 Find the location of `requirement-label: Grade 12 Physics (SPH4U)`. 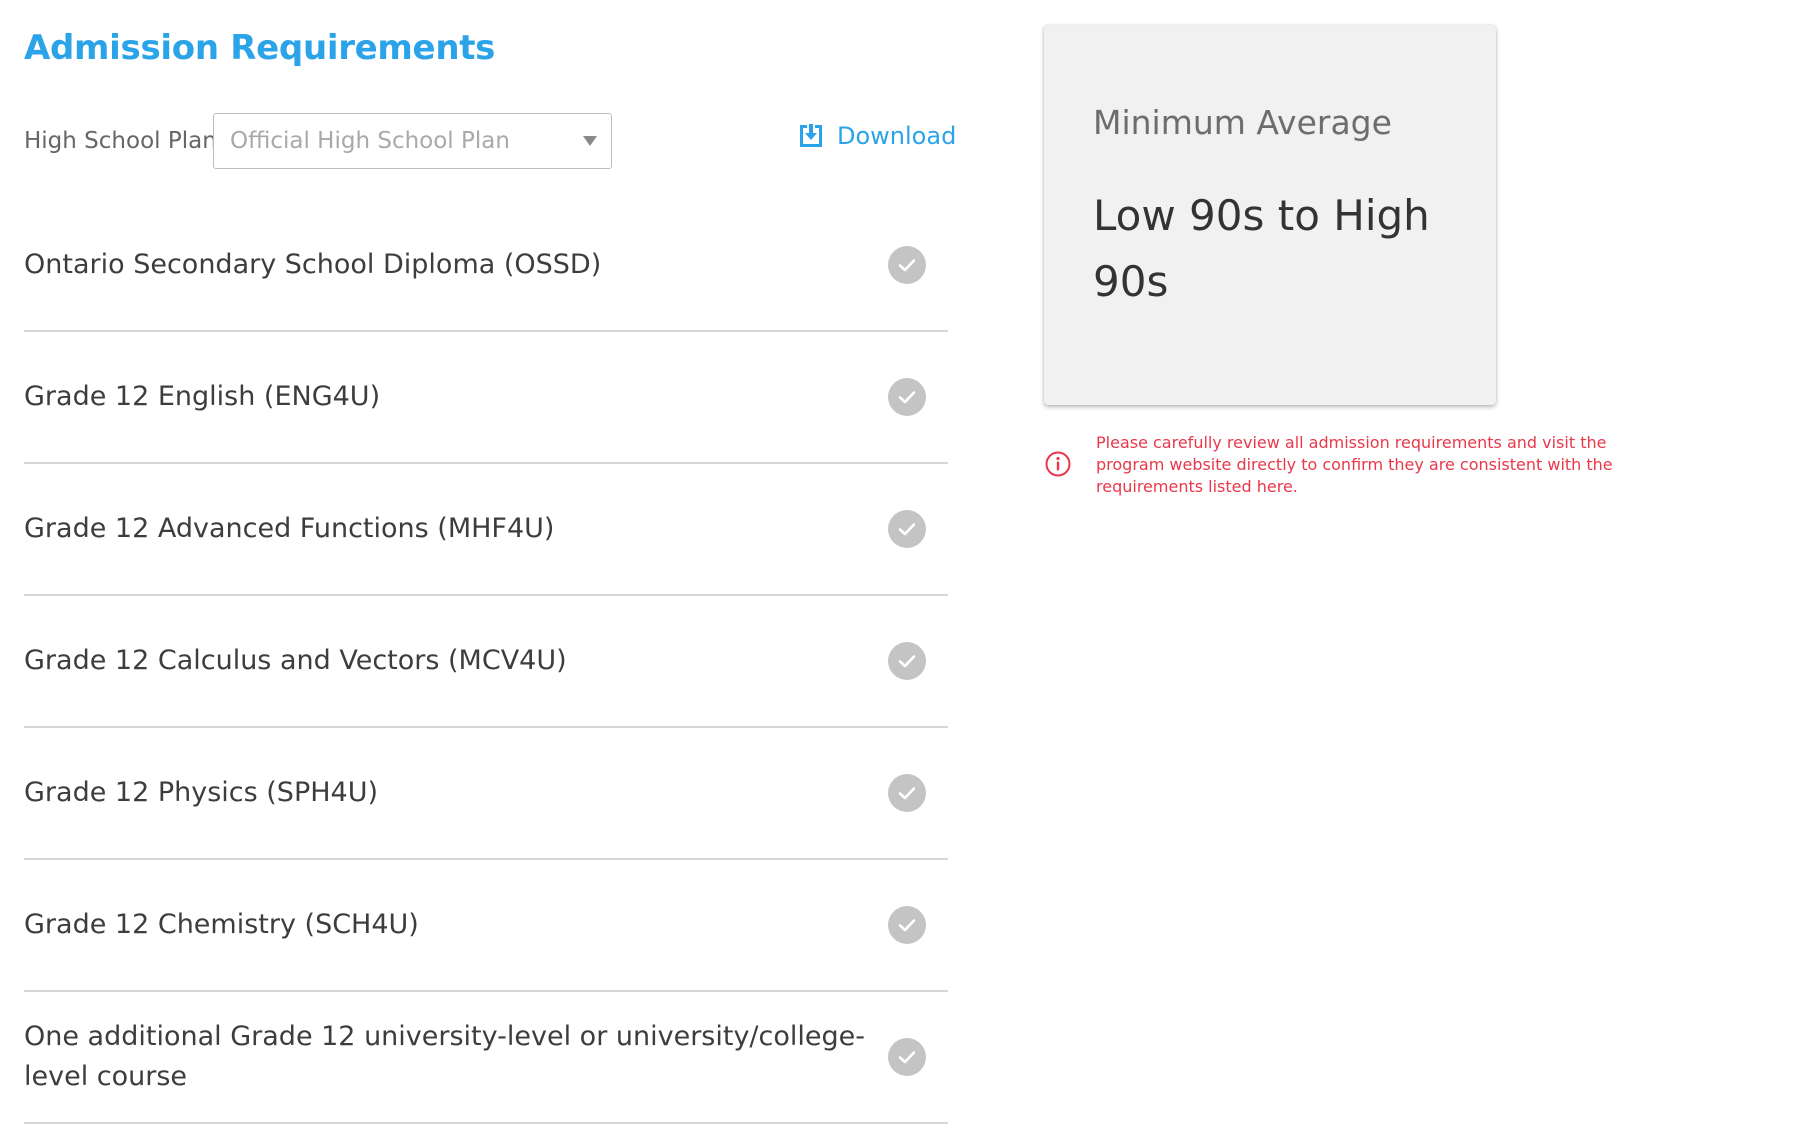

requirement-label: Grade 12 Physics (SPH4U) is located at coordinates (201, 792).